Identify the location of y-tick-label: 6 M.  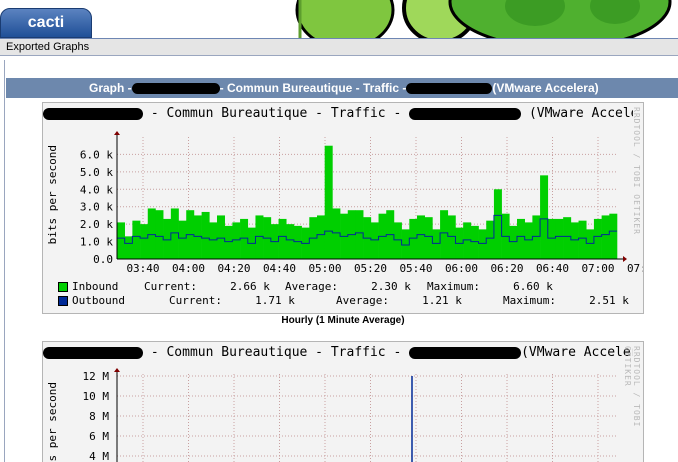
(99, 436).